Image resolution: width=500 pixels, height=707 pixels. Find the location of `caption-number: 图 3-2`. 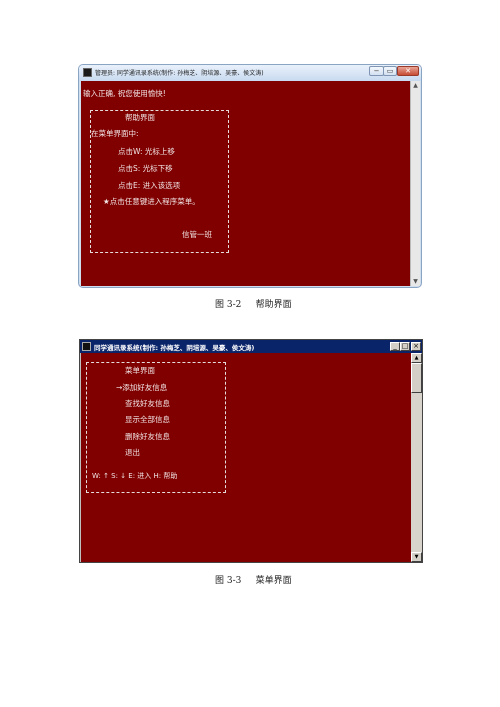

caption-number: 图 3-2 is located at coordinates (228, 305).